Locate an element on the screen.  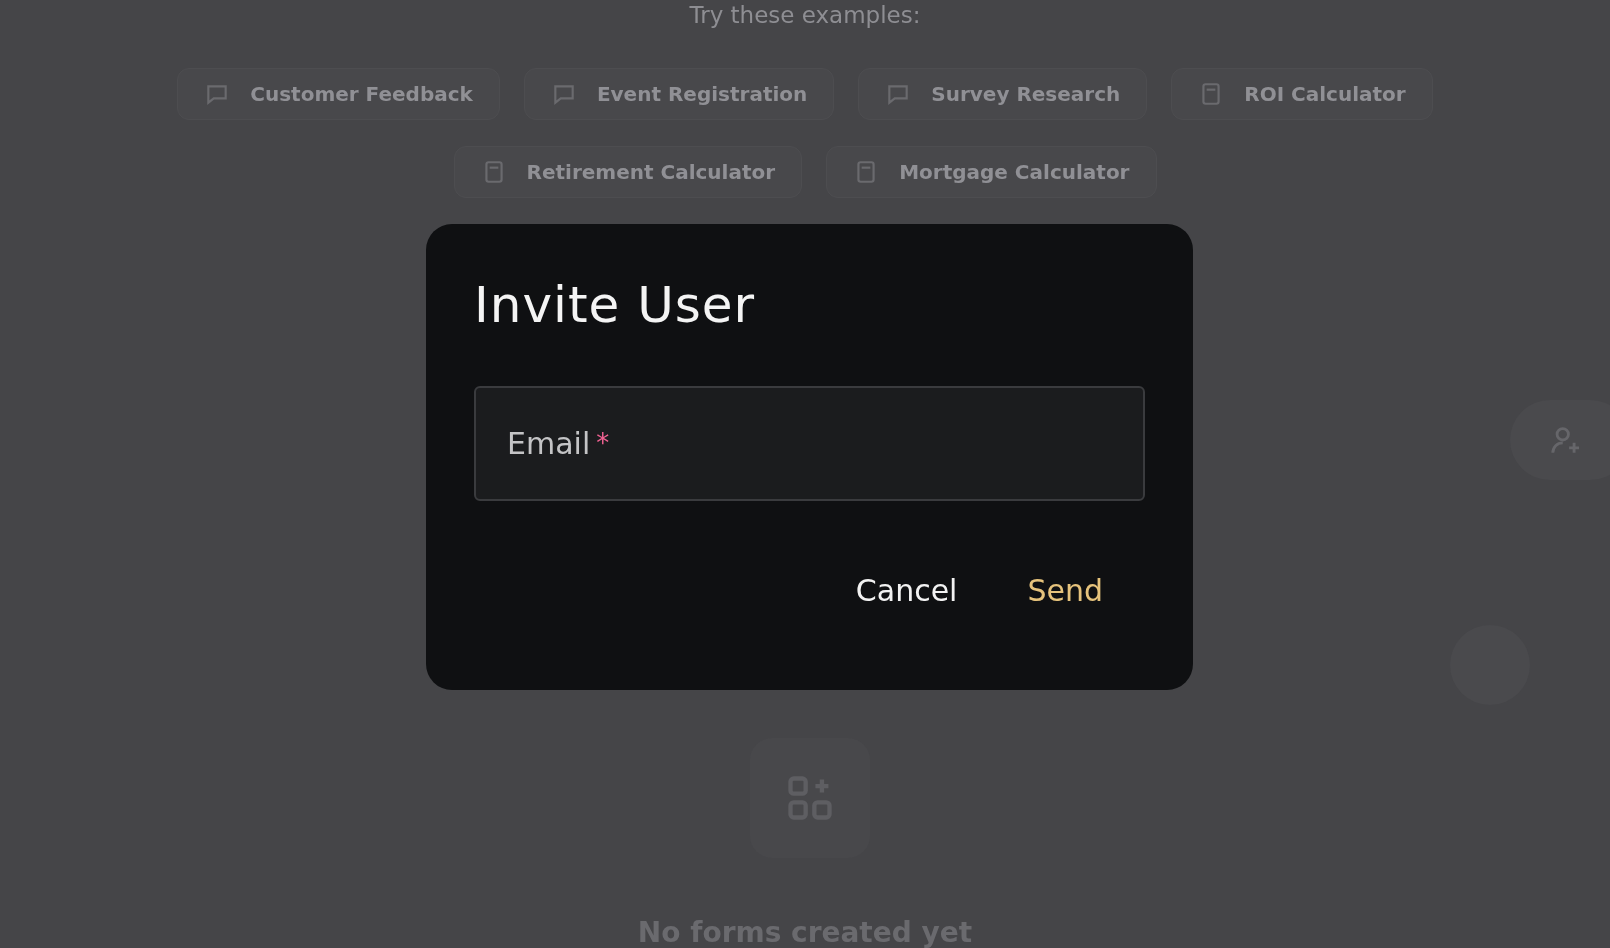
example-chip: Survey Research is located at coordinates (1003, 94).